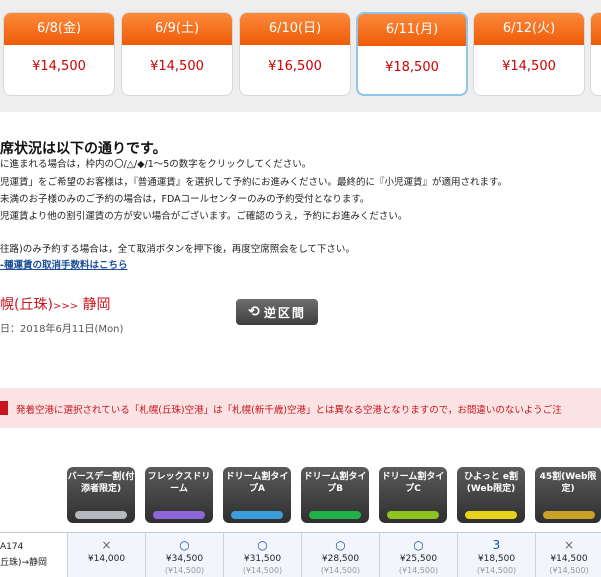  What do you see at coordinates (295, 66) in the screenshot?
I see `date-card-price: ¥16,500` at bounding box center [295, 66].